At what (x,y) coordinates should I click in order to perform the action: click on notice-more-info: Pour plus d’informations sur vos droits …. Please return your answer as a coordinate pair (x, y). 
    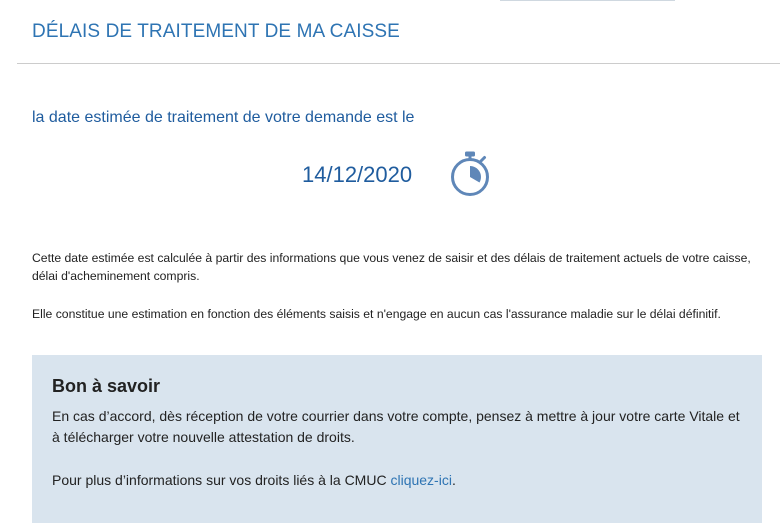
    Looking at the image, I should click on (397, 480).